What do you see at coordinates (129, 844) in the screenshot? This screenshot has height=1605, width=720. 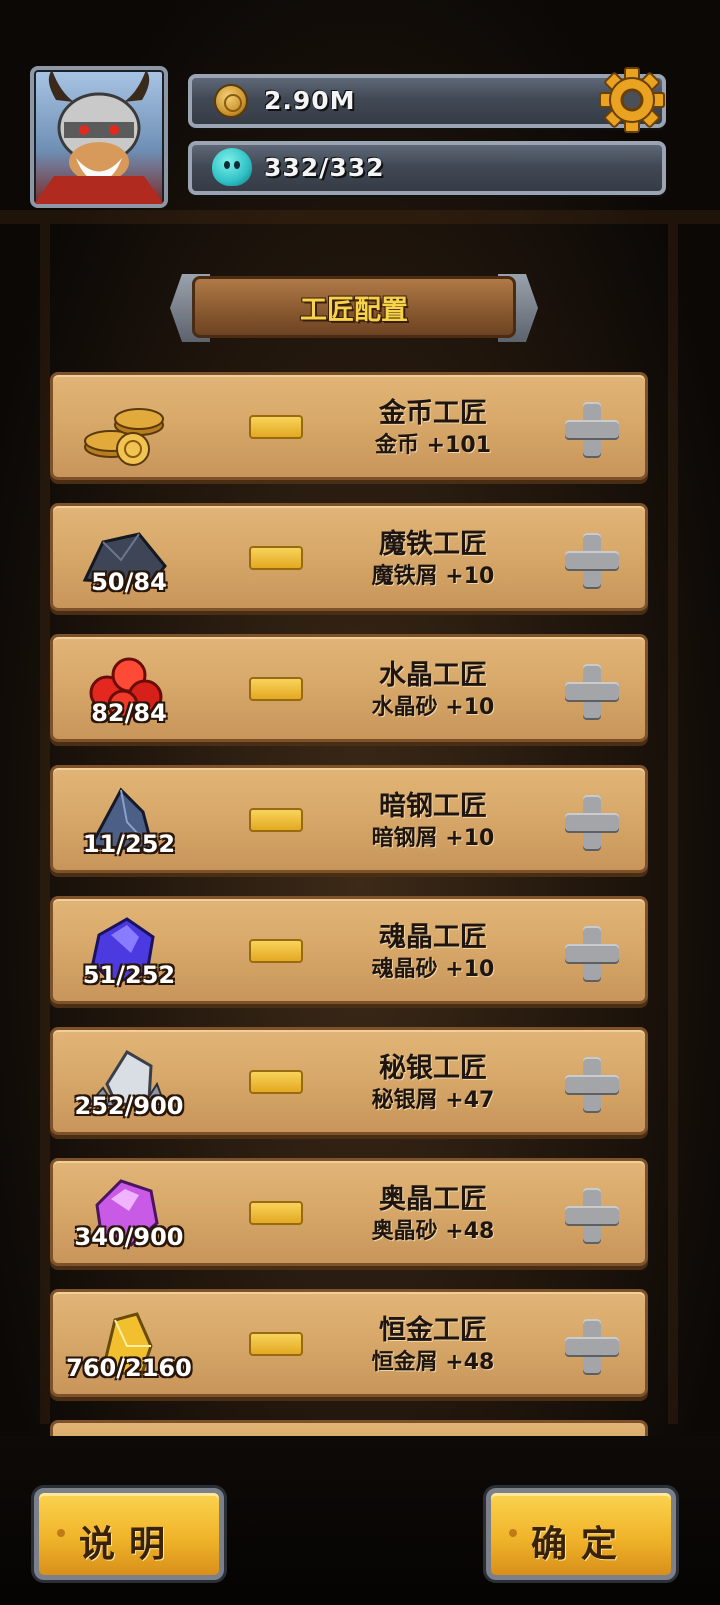 I see `material-count: 11/252` at bounding box center [129, 844].